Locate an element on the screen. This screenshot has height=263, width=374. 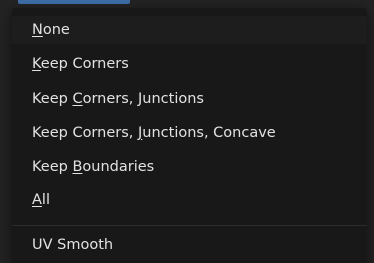
menu-item-text-post: oundaries is located at coordinates (118, 167).